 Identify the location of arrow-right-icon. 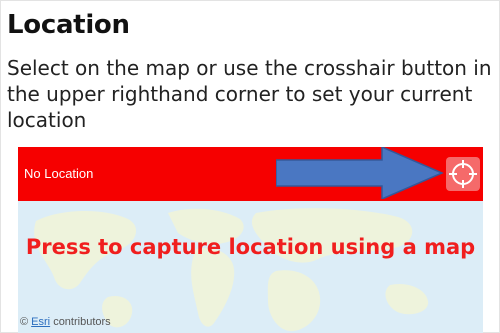
(360, 173).